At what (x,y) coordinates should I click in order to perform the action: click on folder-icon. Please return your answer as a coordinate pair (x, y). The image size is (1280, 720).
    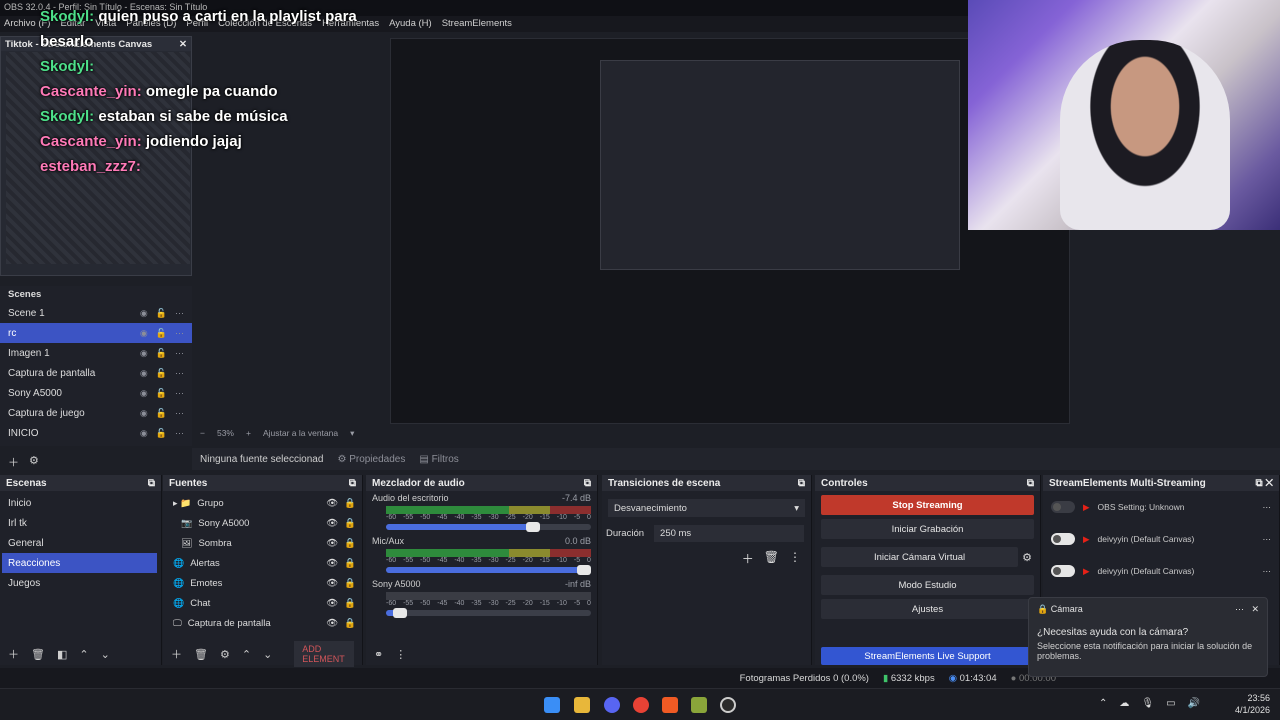
    Looking at the image, I should click on (582, 705).